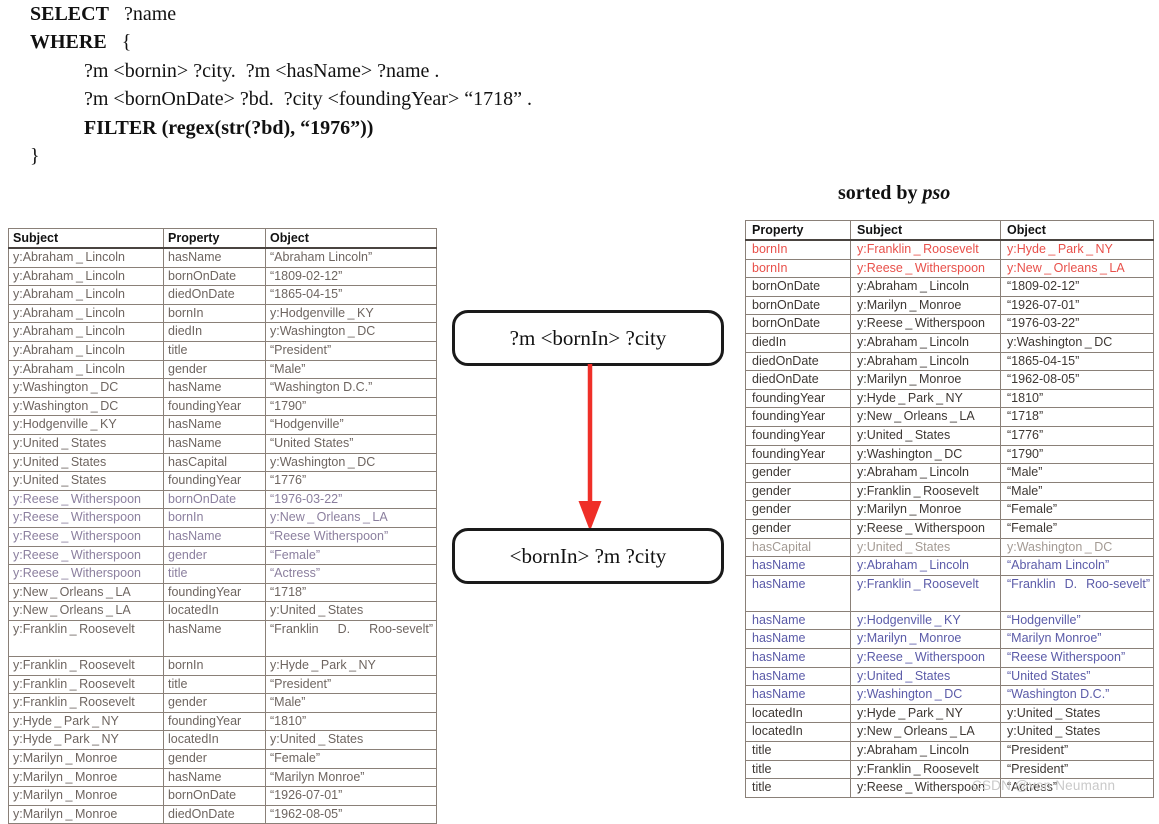 The height and width of the screenshot is (824, 1159). What do you see at coordinates (222, 592) in the screenshot?
I see `table-row: y:New _ Orleans _ LA foundingYear “1718”` at bounding box center [222, 592].